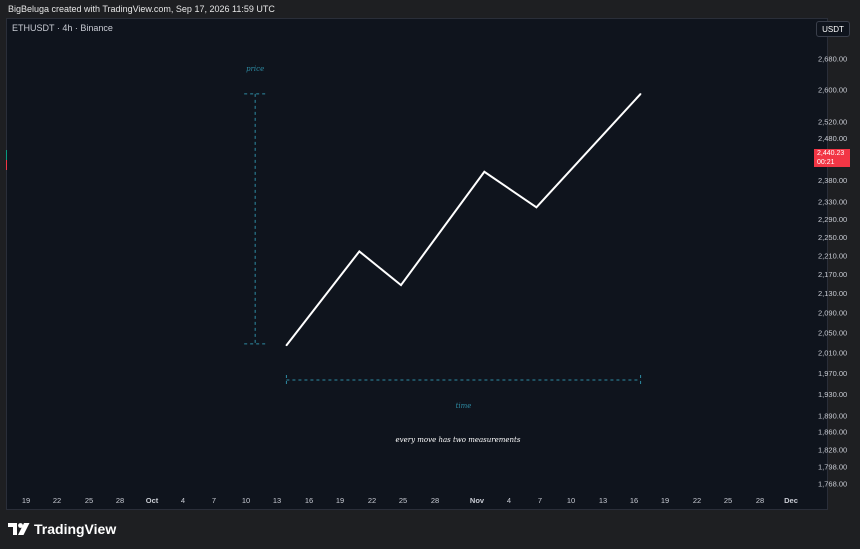 The height and width of the screenshot is (549, 860). What do you see at coordinates (464, 406) in the screenshot?
I see `time-measure-label: time` at bounding box center [464, 406].